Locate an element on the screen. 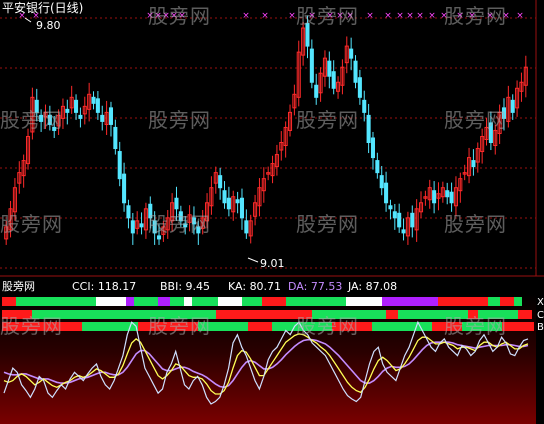  cci-label: CCI: is located at coordinates (83, 286).